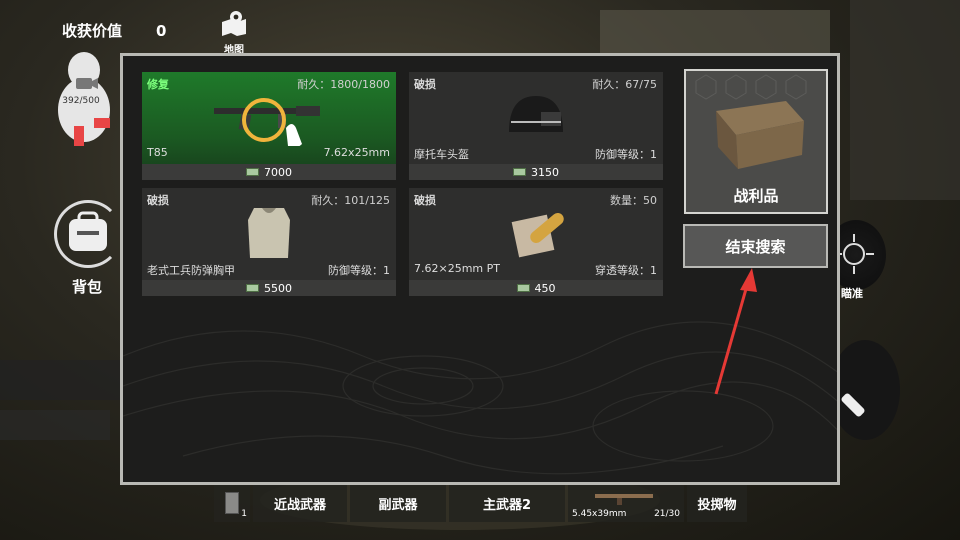 Image resolution: width=960 pixels, height=540 pixels. What do you see at coordinates (735, 331) in the screenshot?
I see `red-arrow-indicator` at bounding box center [735, 331].